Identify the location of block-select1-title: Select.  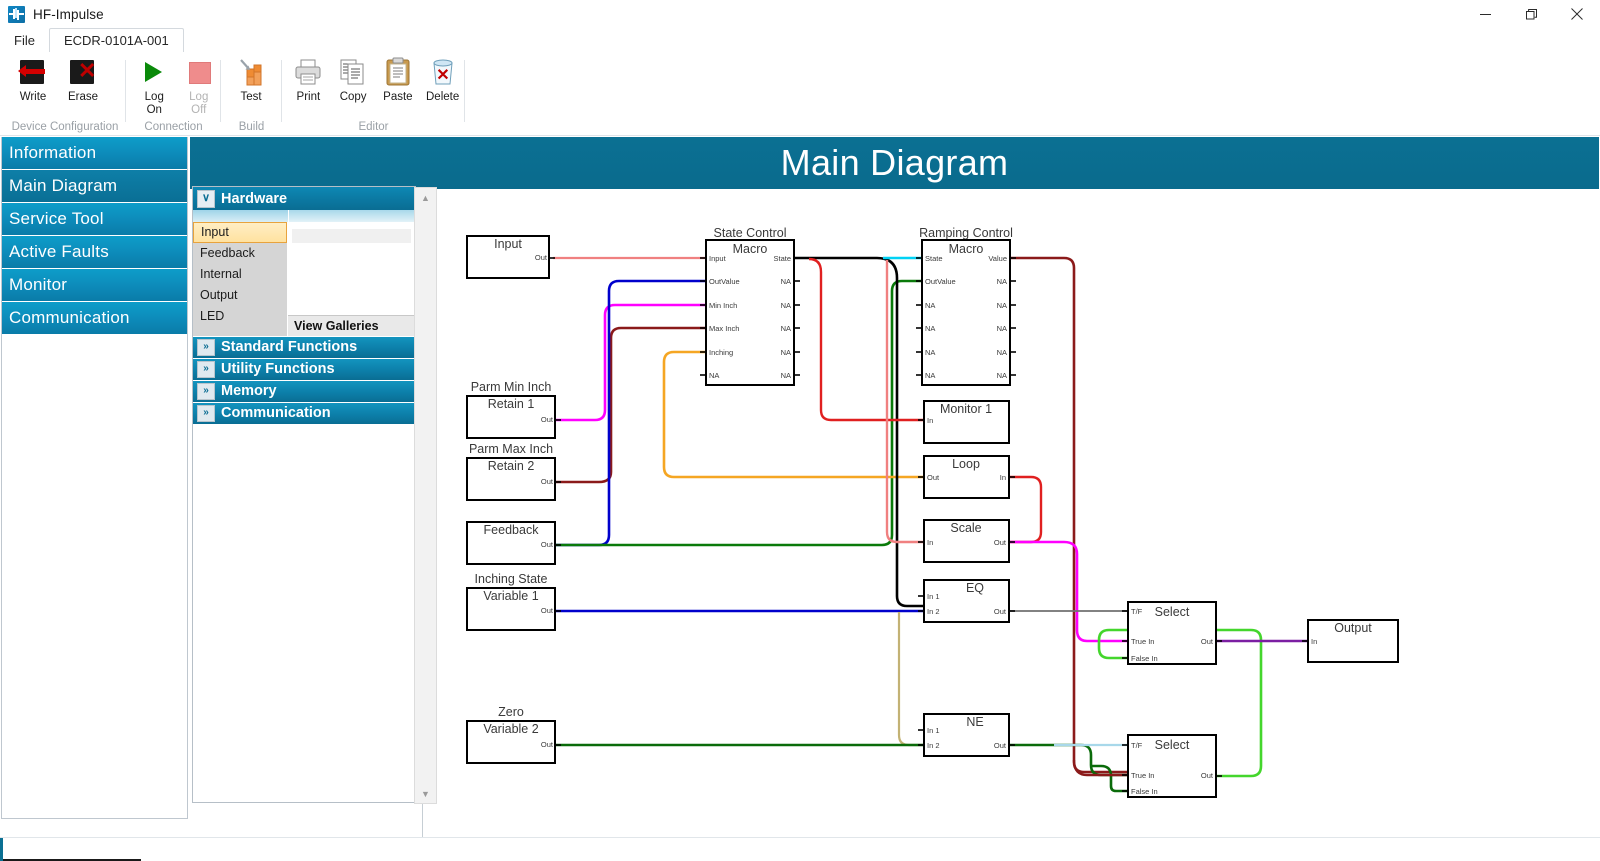
(1172, 612).